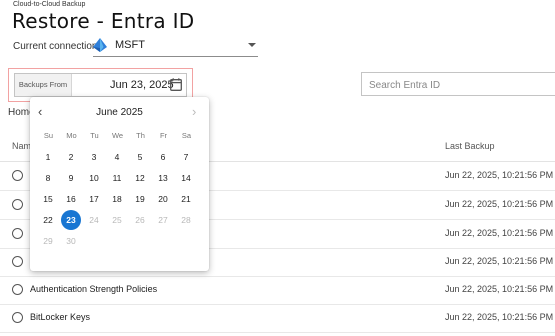  What do you see at coordinates (163, 178) in the screenshot?
I see `calendar-day: 13` at bounding box center [163, 178].